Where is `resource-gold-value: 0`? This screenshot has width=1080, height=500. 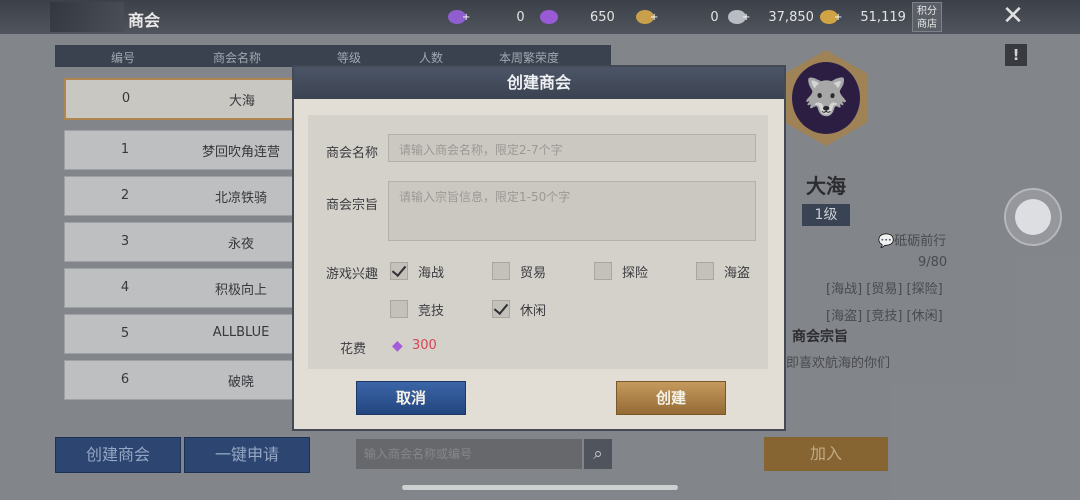
resource-gold-value: 0 is located at coordinates (714, 17).